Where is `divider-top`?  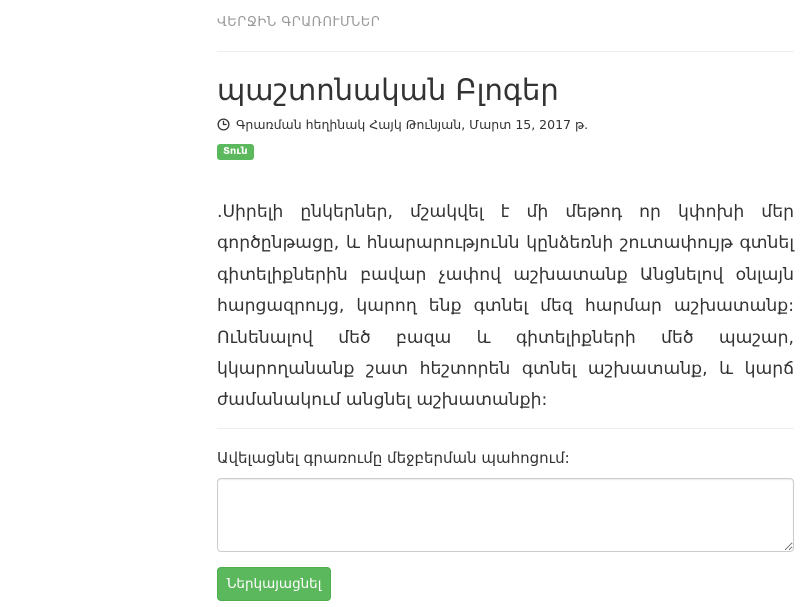 divider-top is located at coordinates (505, 51).